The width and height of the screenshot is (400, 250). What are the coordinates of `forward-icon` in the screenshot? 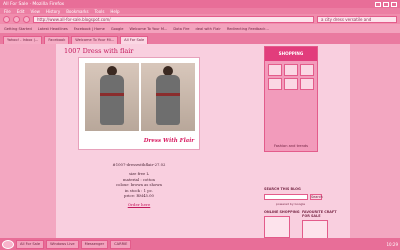 It's located at (16, 19).